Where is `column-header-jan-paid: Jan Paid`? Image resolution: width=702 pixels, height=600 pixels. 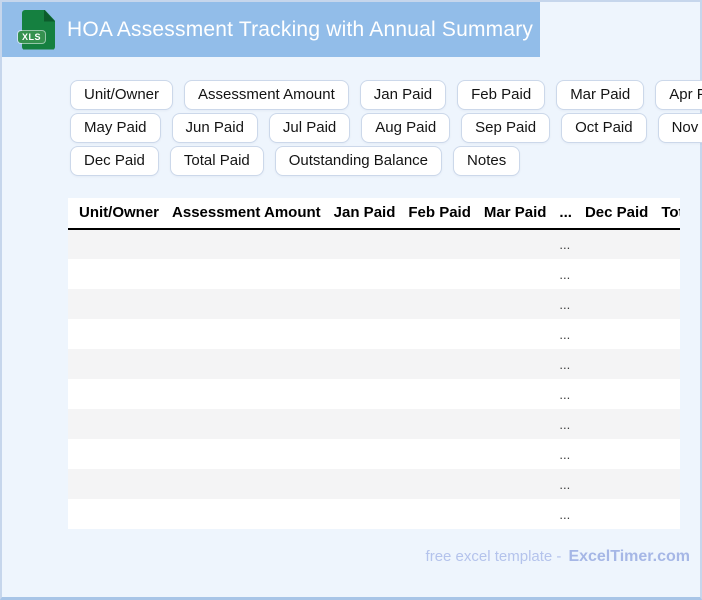
column-header-jan-paid: Jan Paid is located at coordinates (371, 213).